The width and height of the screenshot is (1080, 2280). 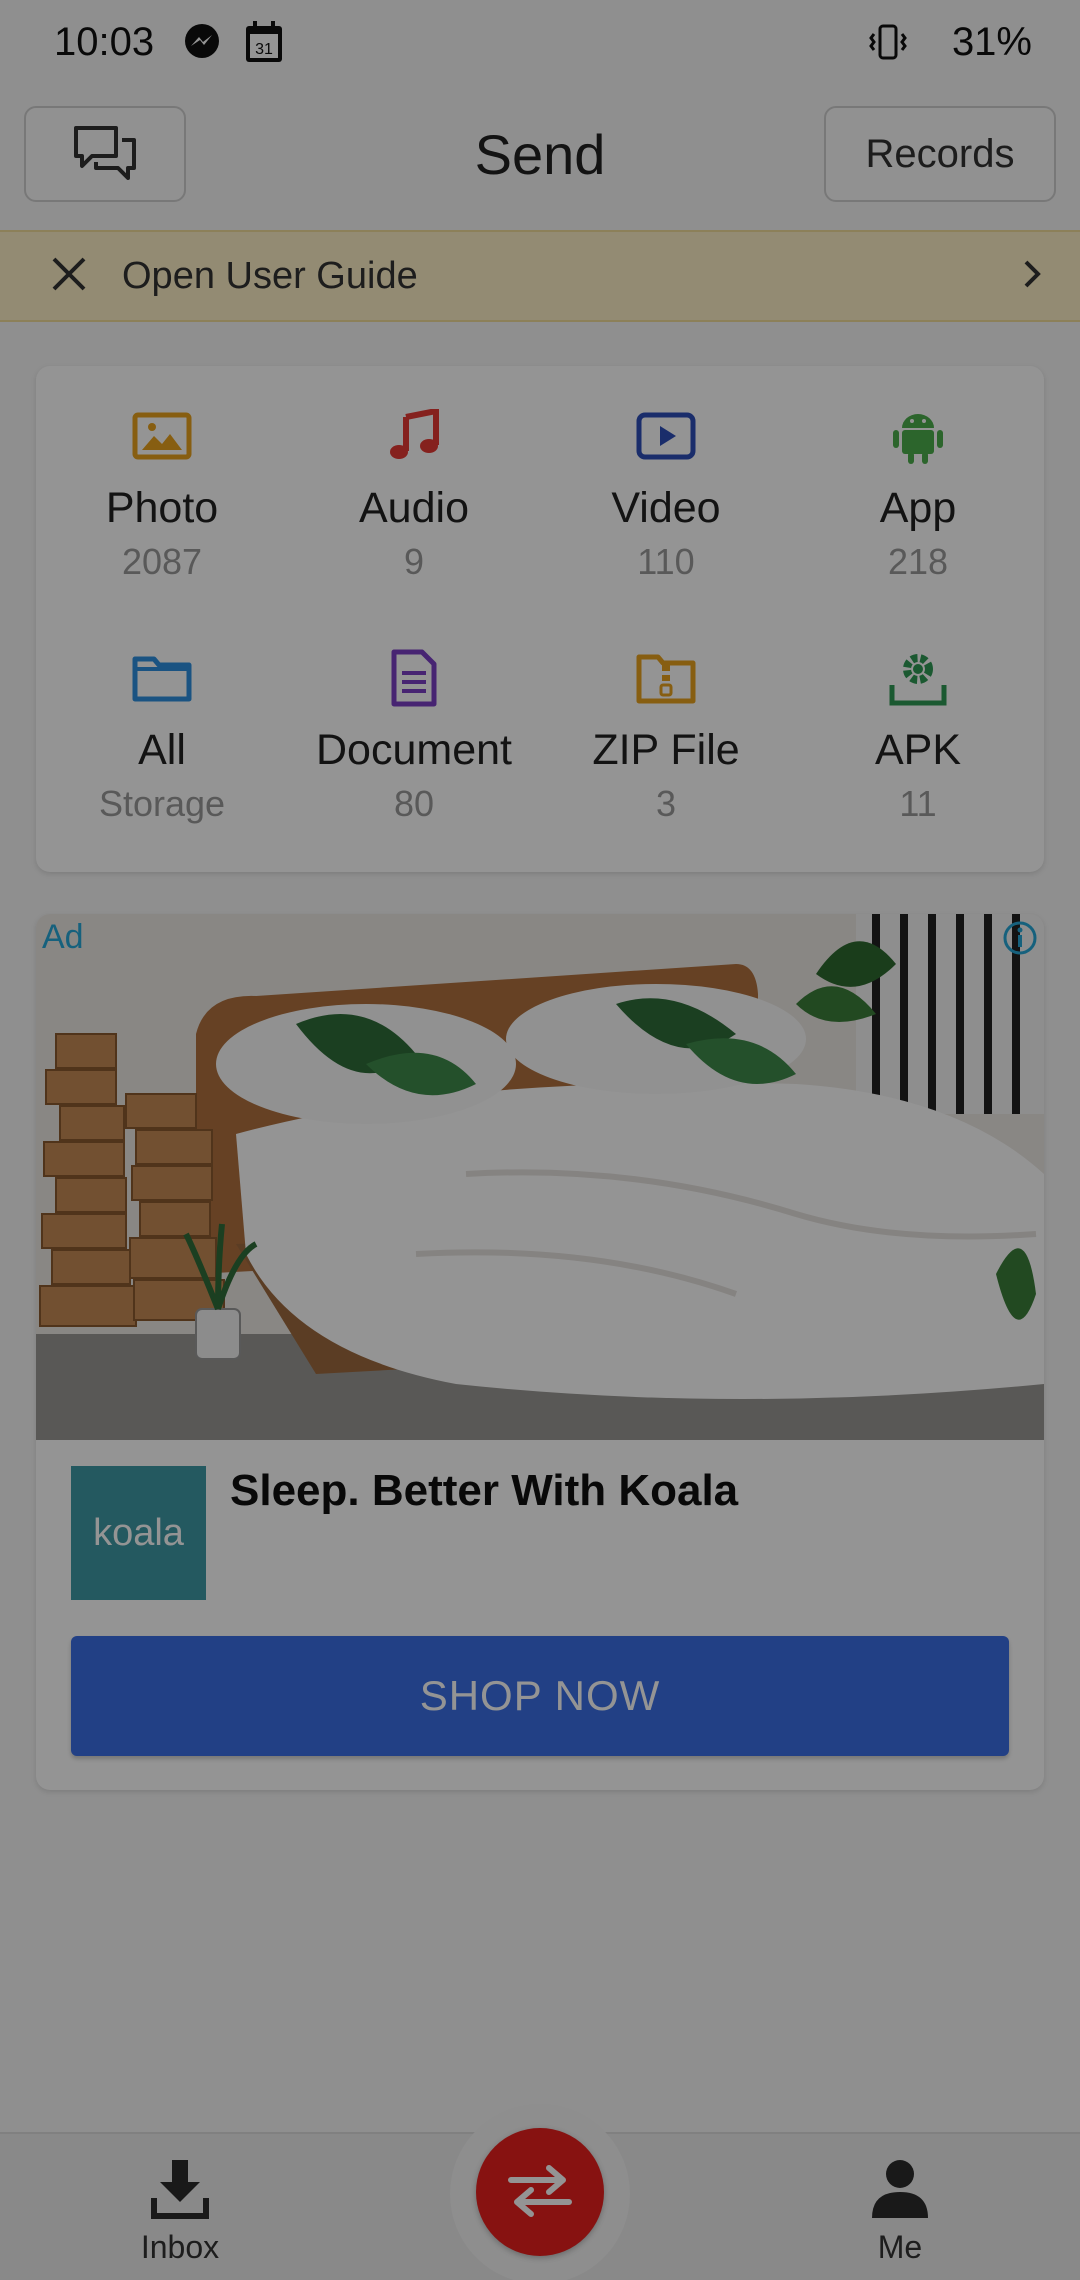 What do you see at coordinates (202, 42) in the screenshot?
I see `messenger-icon` at bounding box center [202, 42].